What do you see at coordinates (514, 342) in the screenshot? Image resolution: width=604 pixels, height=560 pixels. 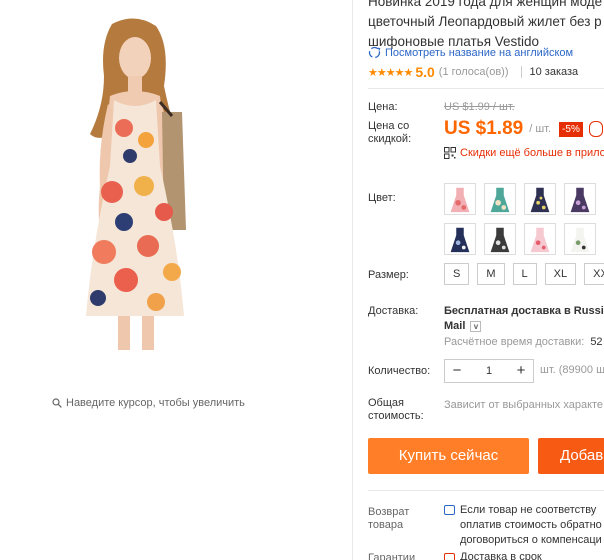 I see `delivery-time-label: Расчётное время доставки:` at bounding box center [514, 342].